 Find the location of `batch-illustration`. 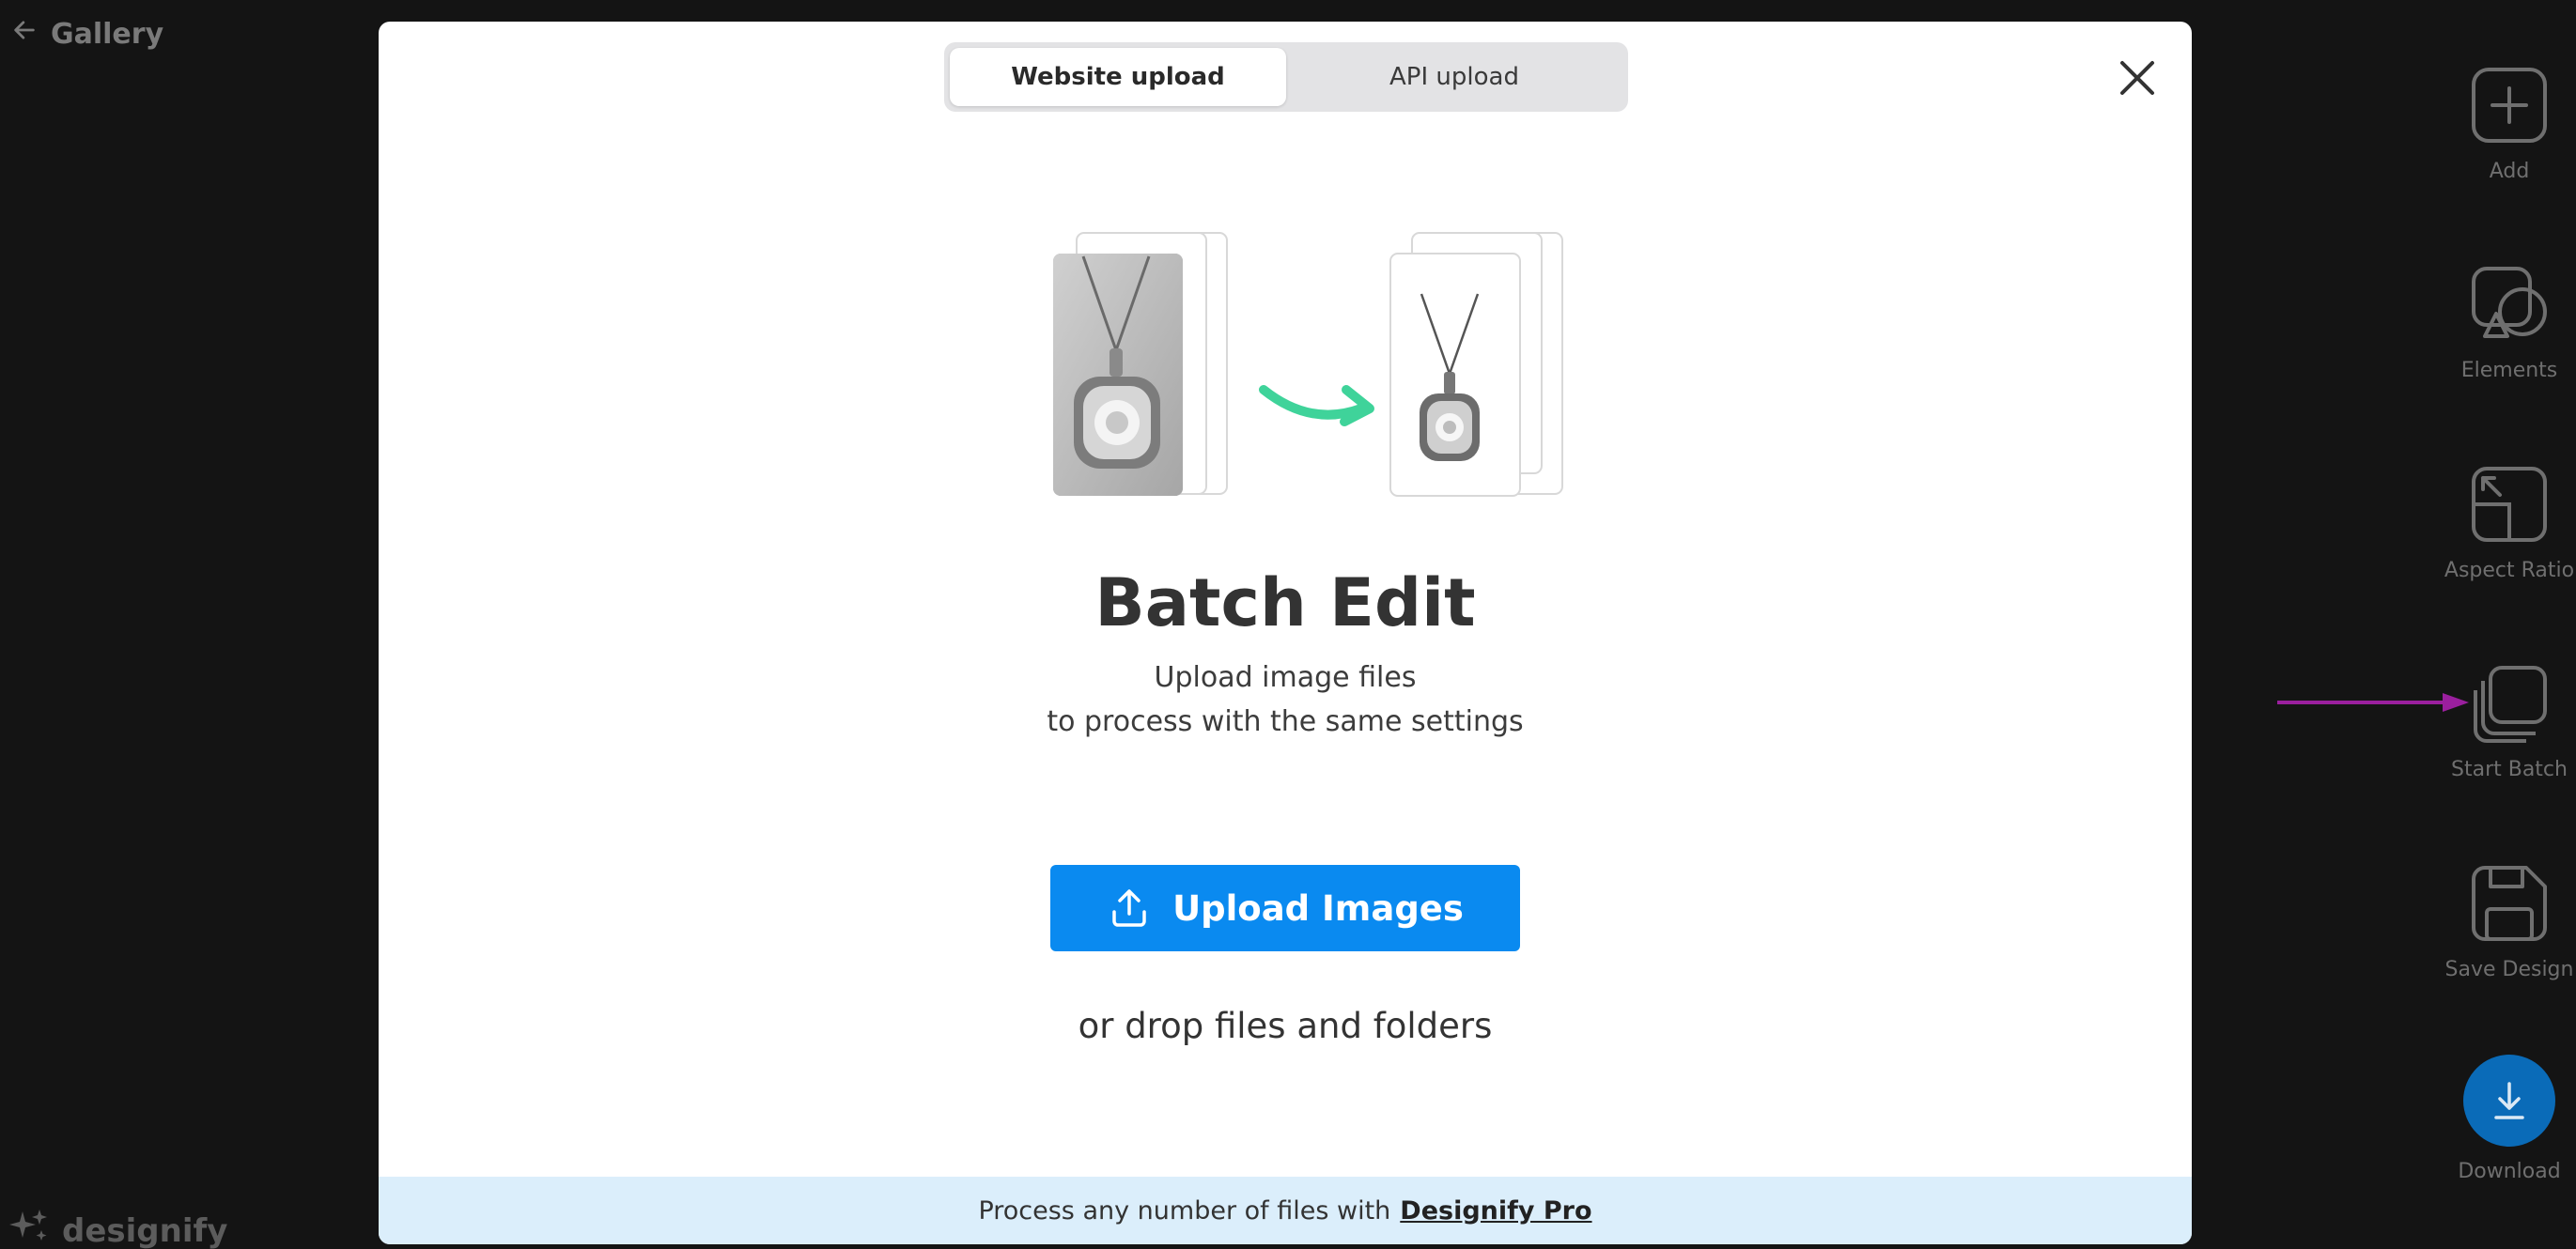

batch-illustration is located at coordinates (1309, 359).